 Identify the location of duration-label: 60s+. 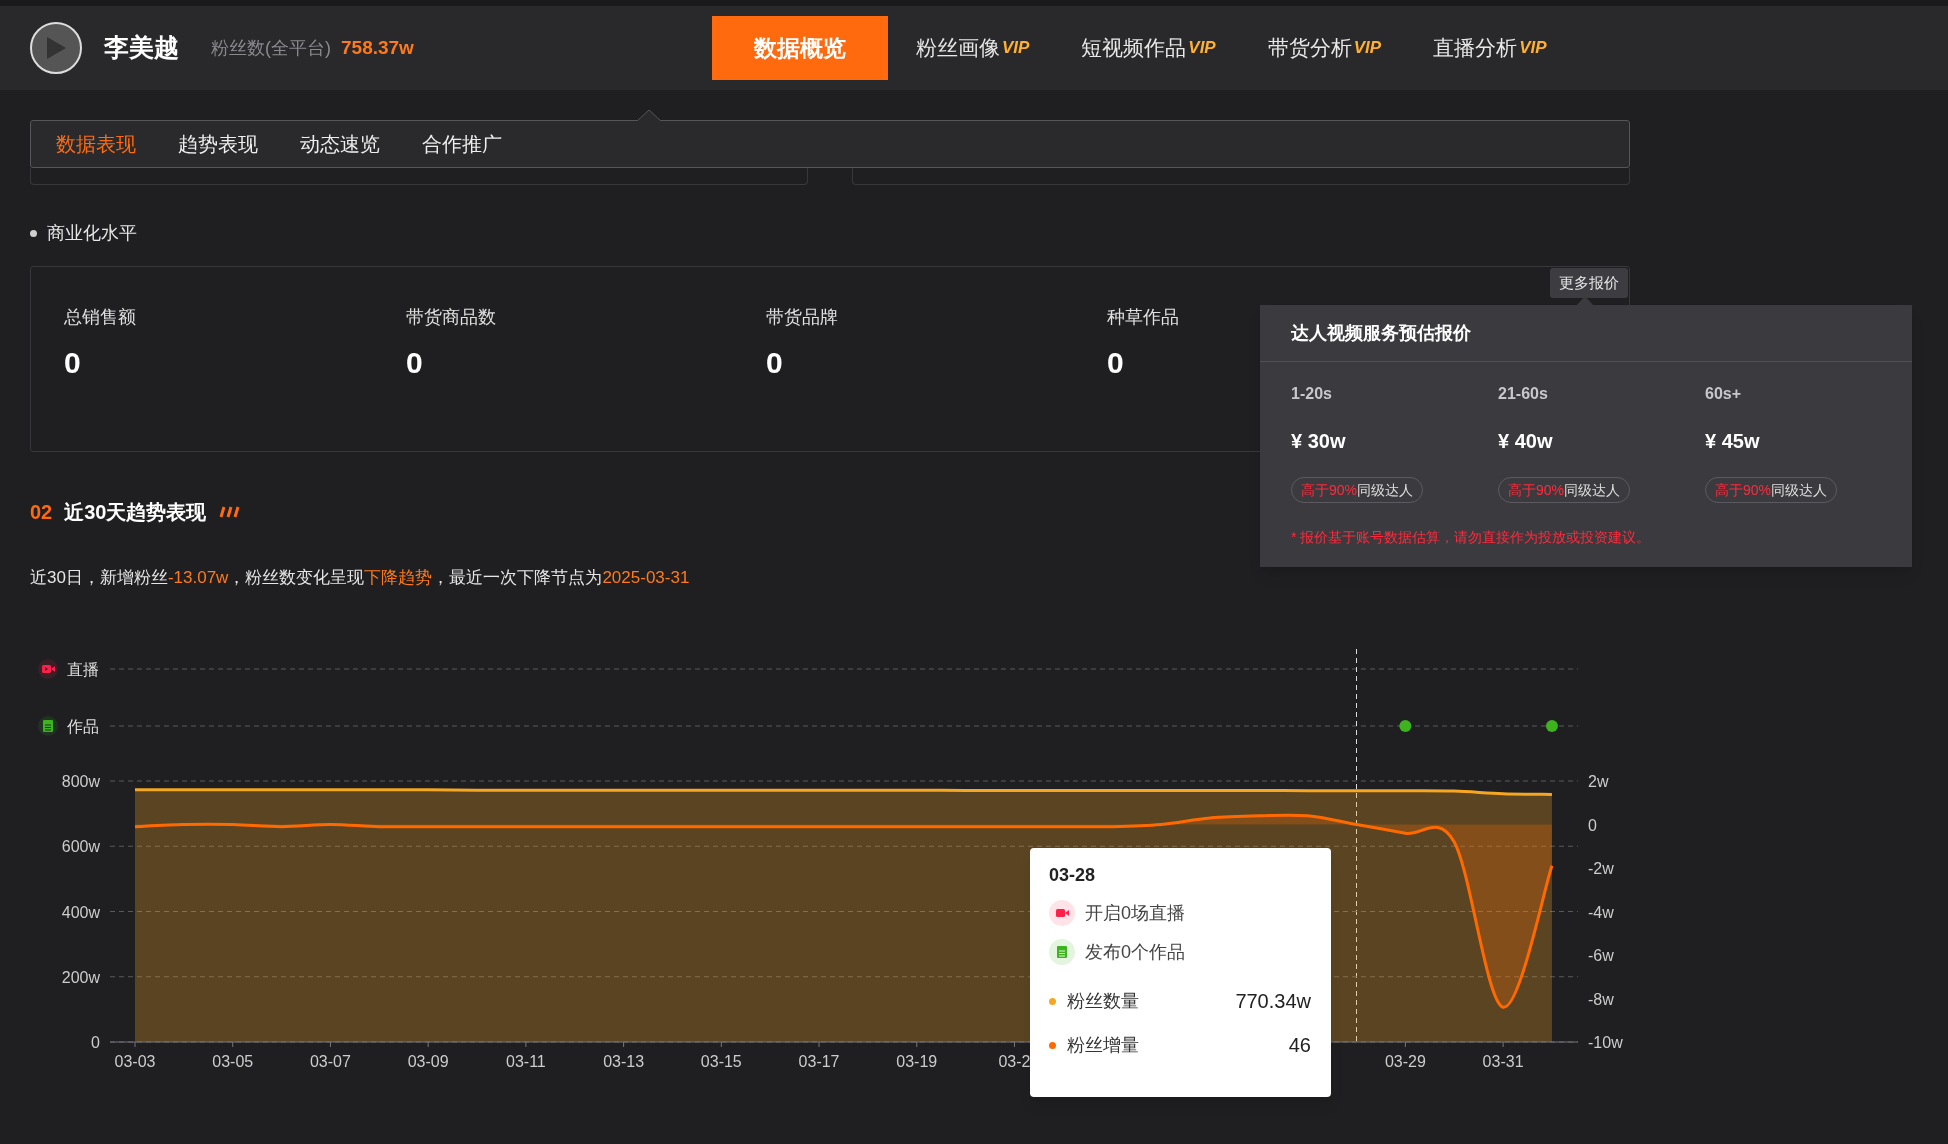
(1723, 394).